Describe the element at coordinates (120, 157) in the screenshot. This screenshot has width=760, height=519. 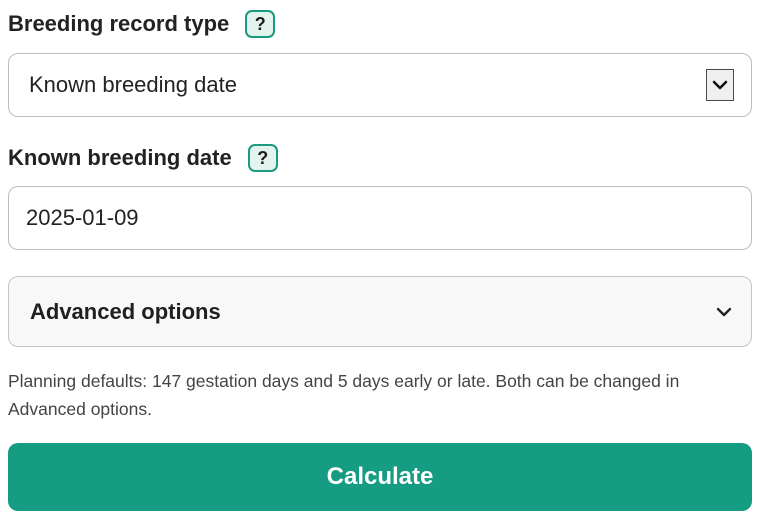
I see `known-breeding-date-label: Known breeding date` at that location.